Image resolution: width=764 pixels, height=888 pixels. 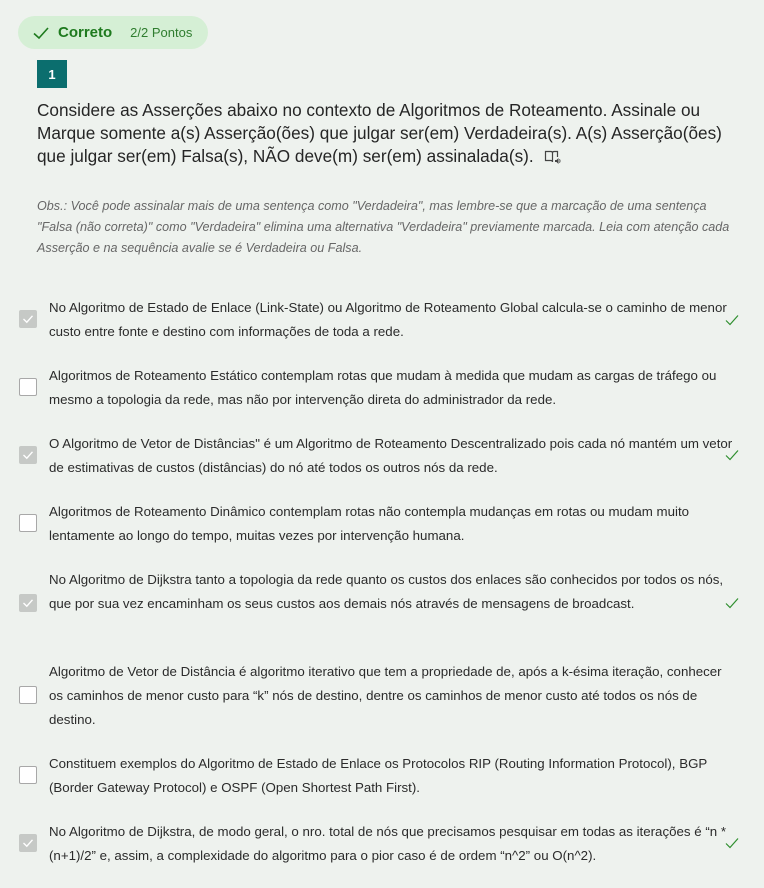 What do you see at coordinates (113, 32) in the screenshot?
I see `result-badge: Correto 2/2 Pontos` at bounding box center [113, 32].